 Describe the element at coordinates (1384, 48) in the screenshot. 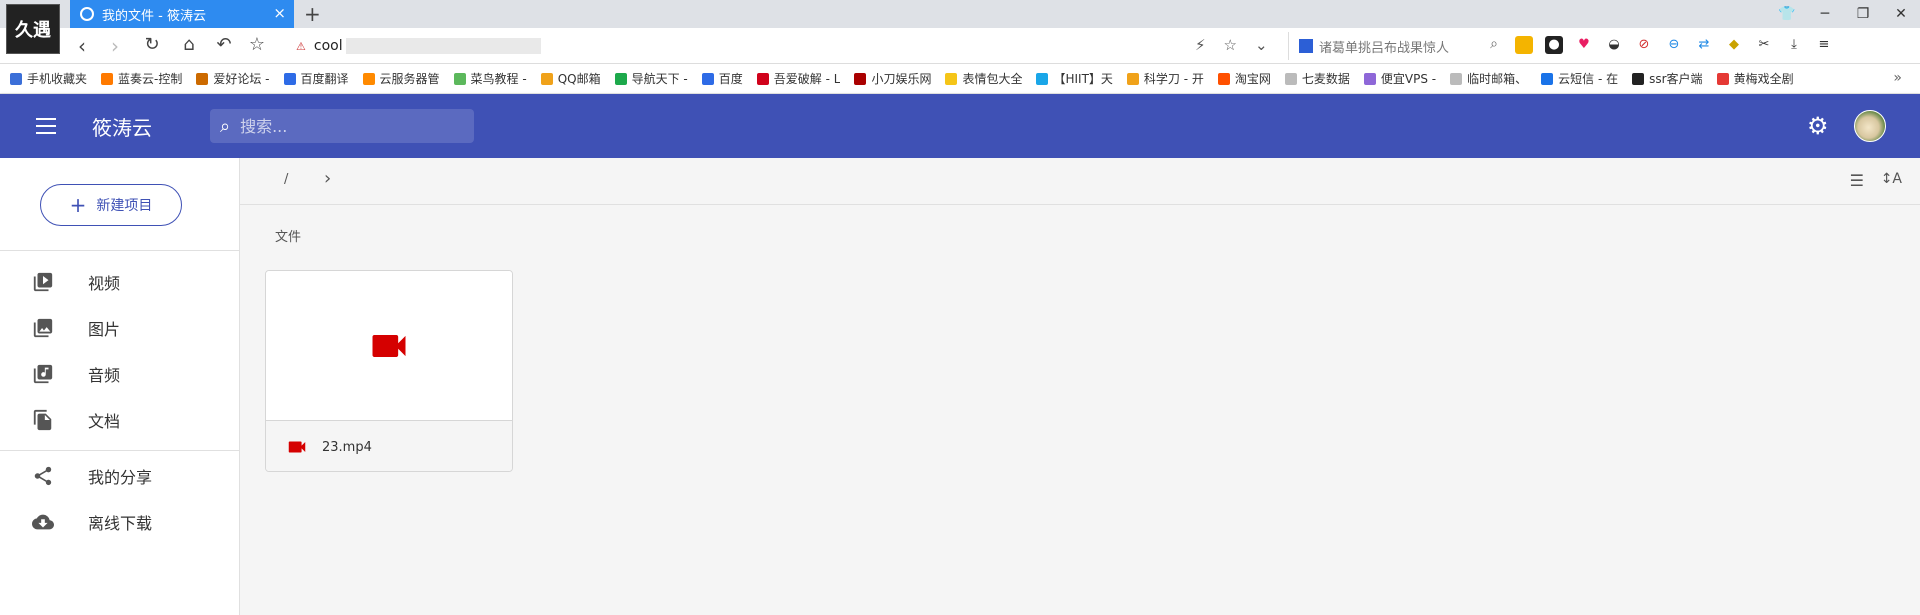

I see `browser-search-text: 诸葛单挑吕布战果惊人` at that location.